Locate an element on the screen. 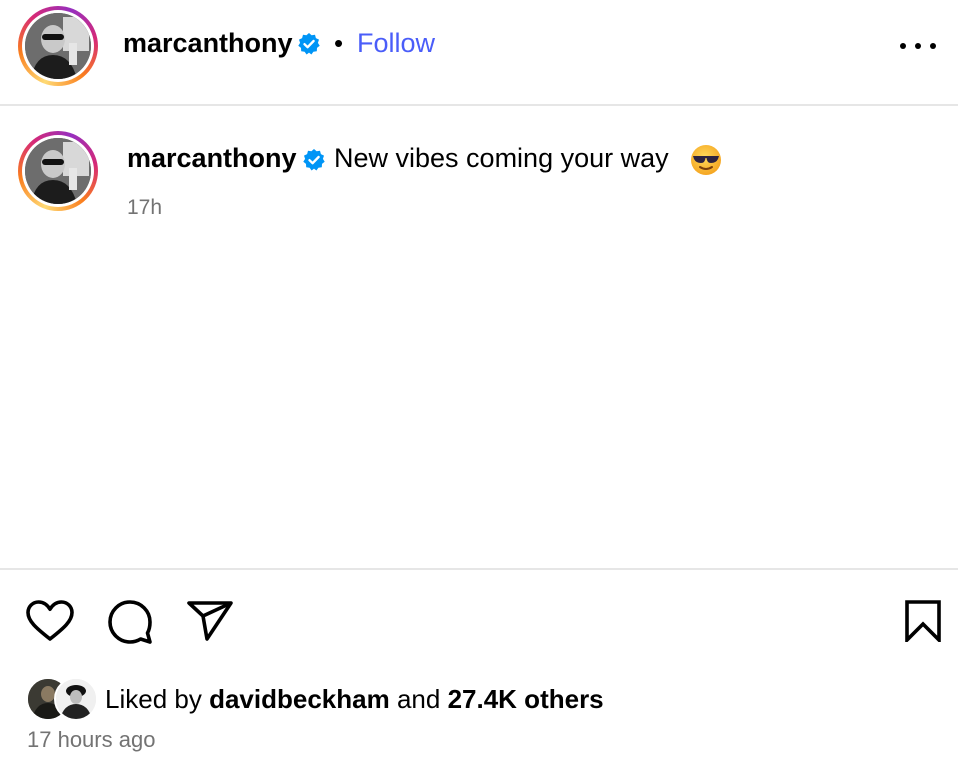 The width and height of the screenshot is (958, 762). header-avatar-story-ring is located at coordinates (58, 46).